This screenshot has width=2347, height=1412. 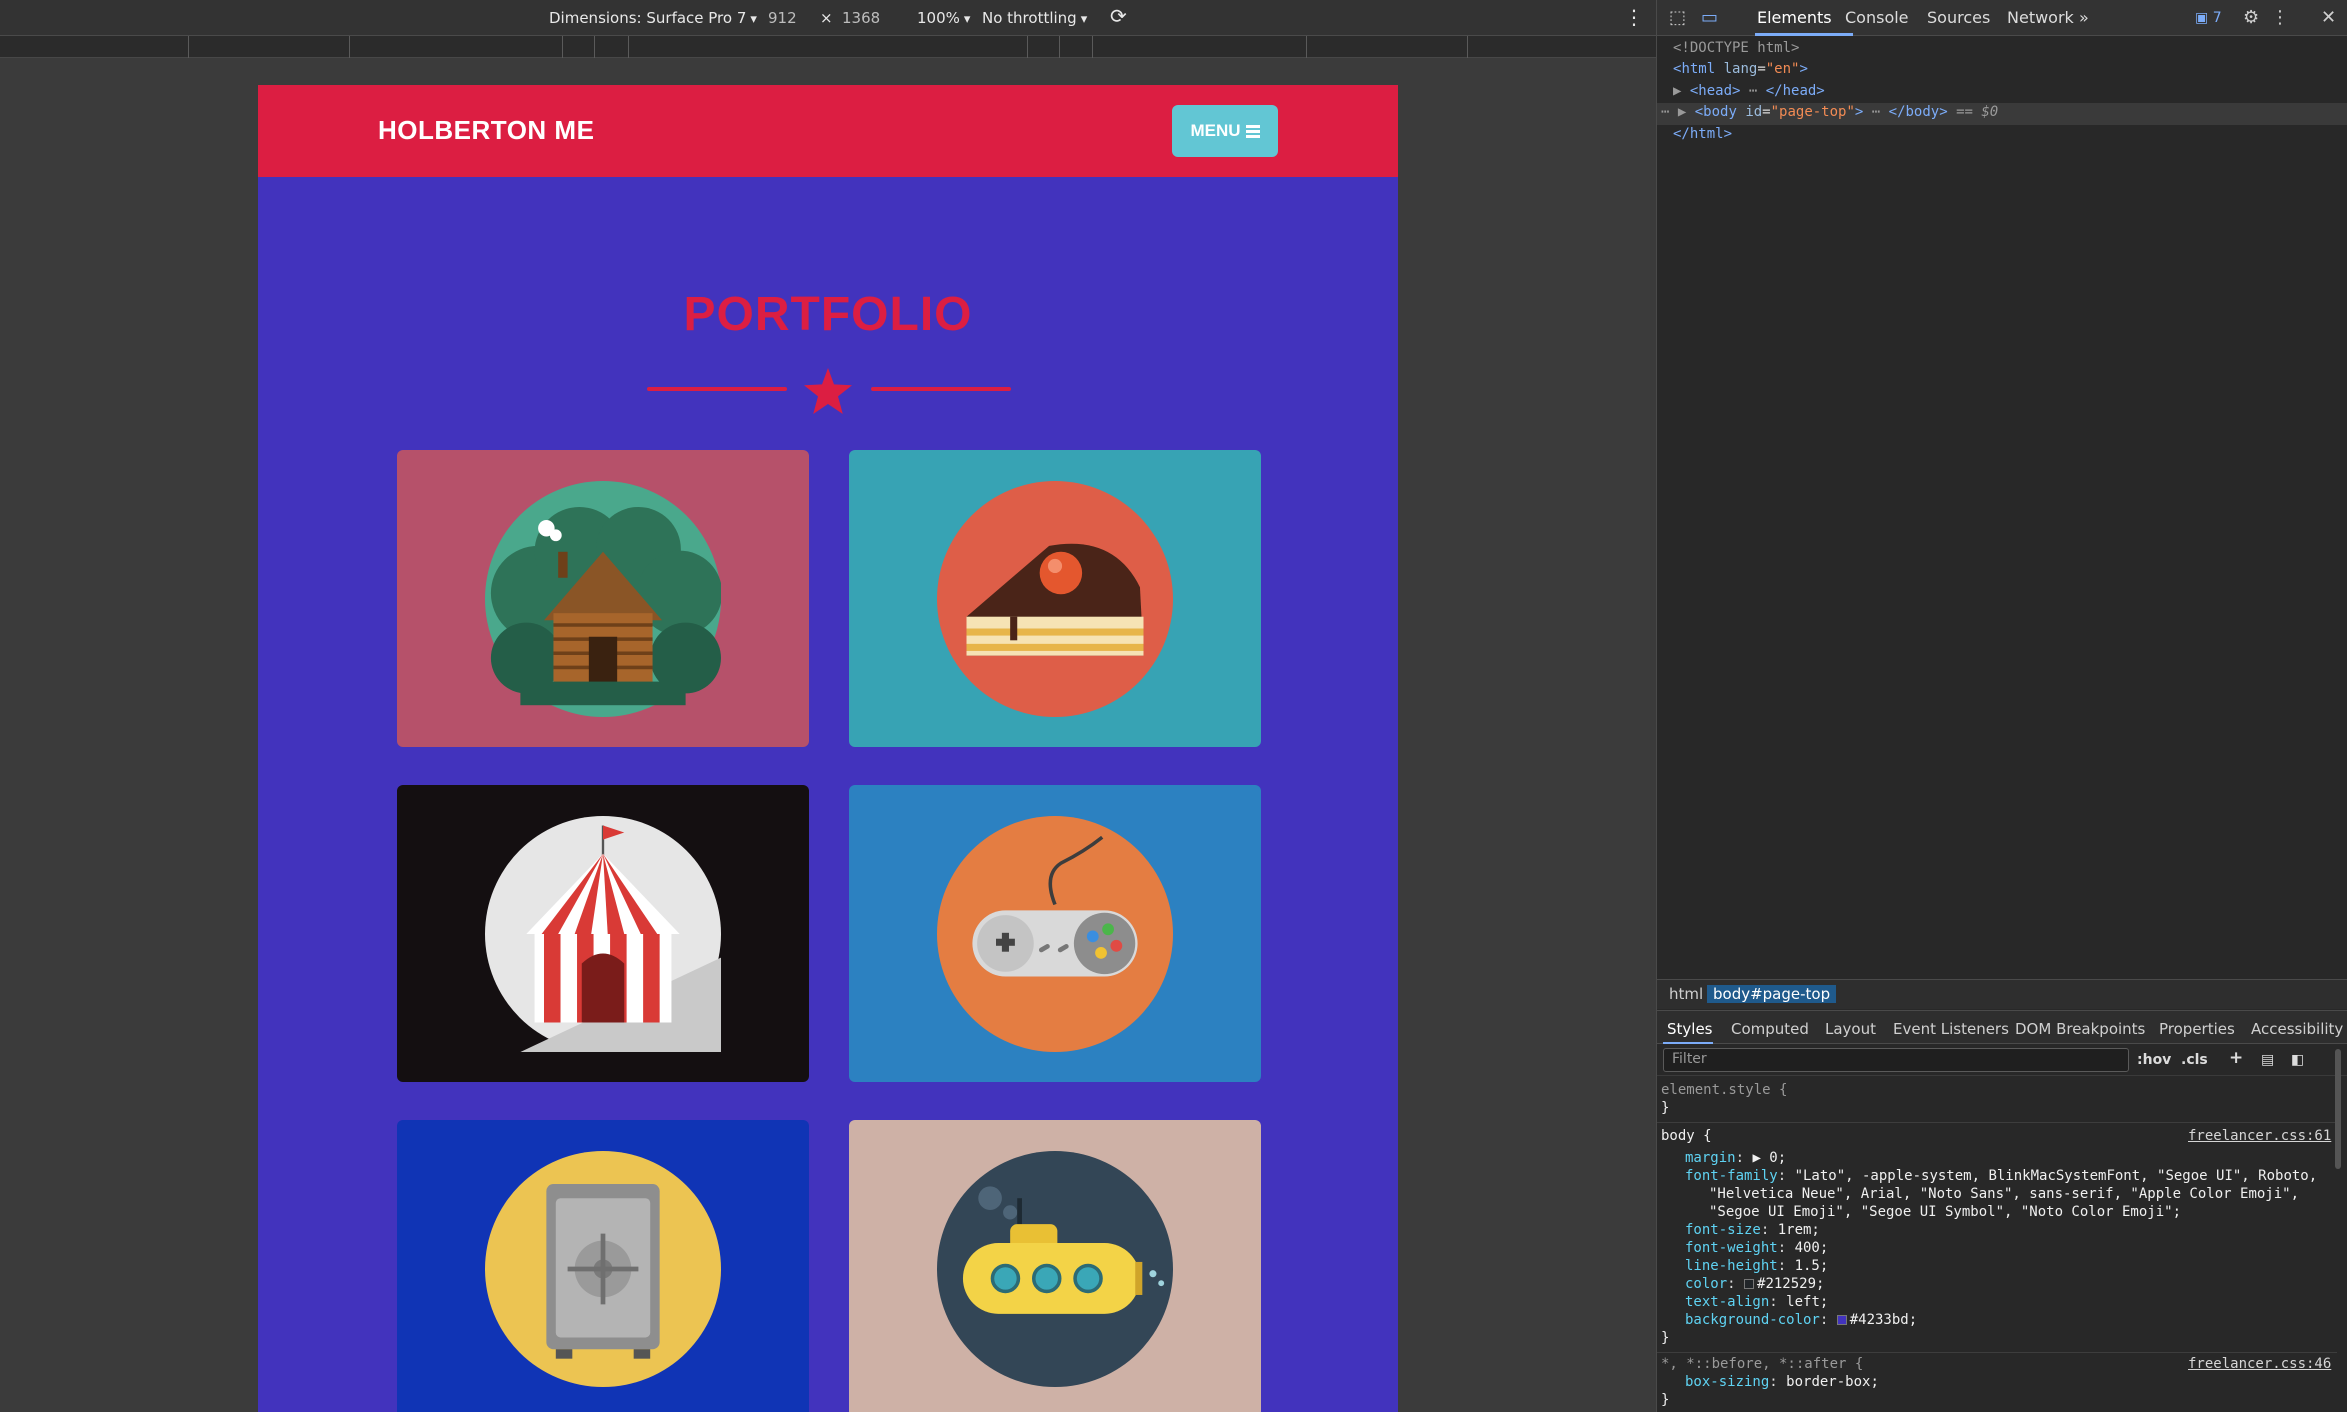 What do you see at coordinates (828, 131) in the screenshot?
I see `navbar: HOLBERTON ME MENU` at bounding box center [828, 131].